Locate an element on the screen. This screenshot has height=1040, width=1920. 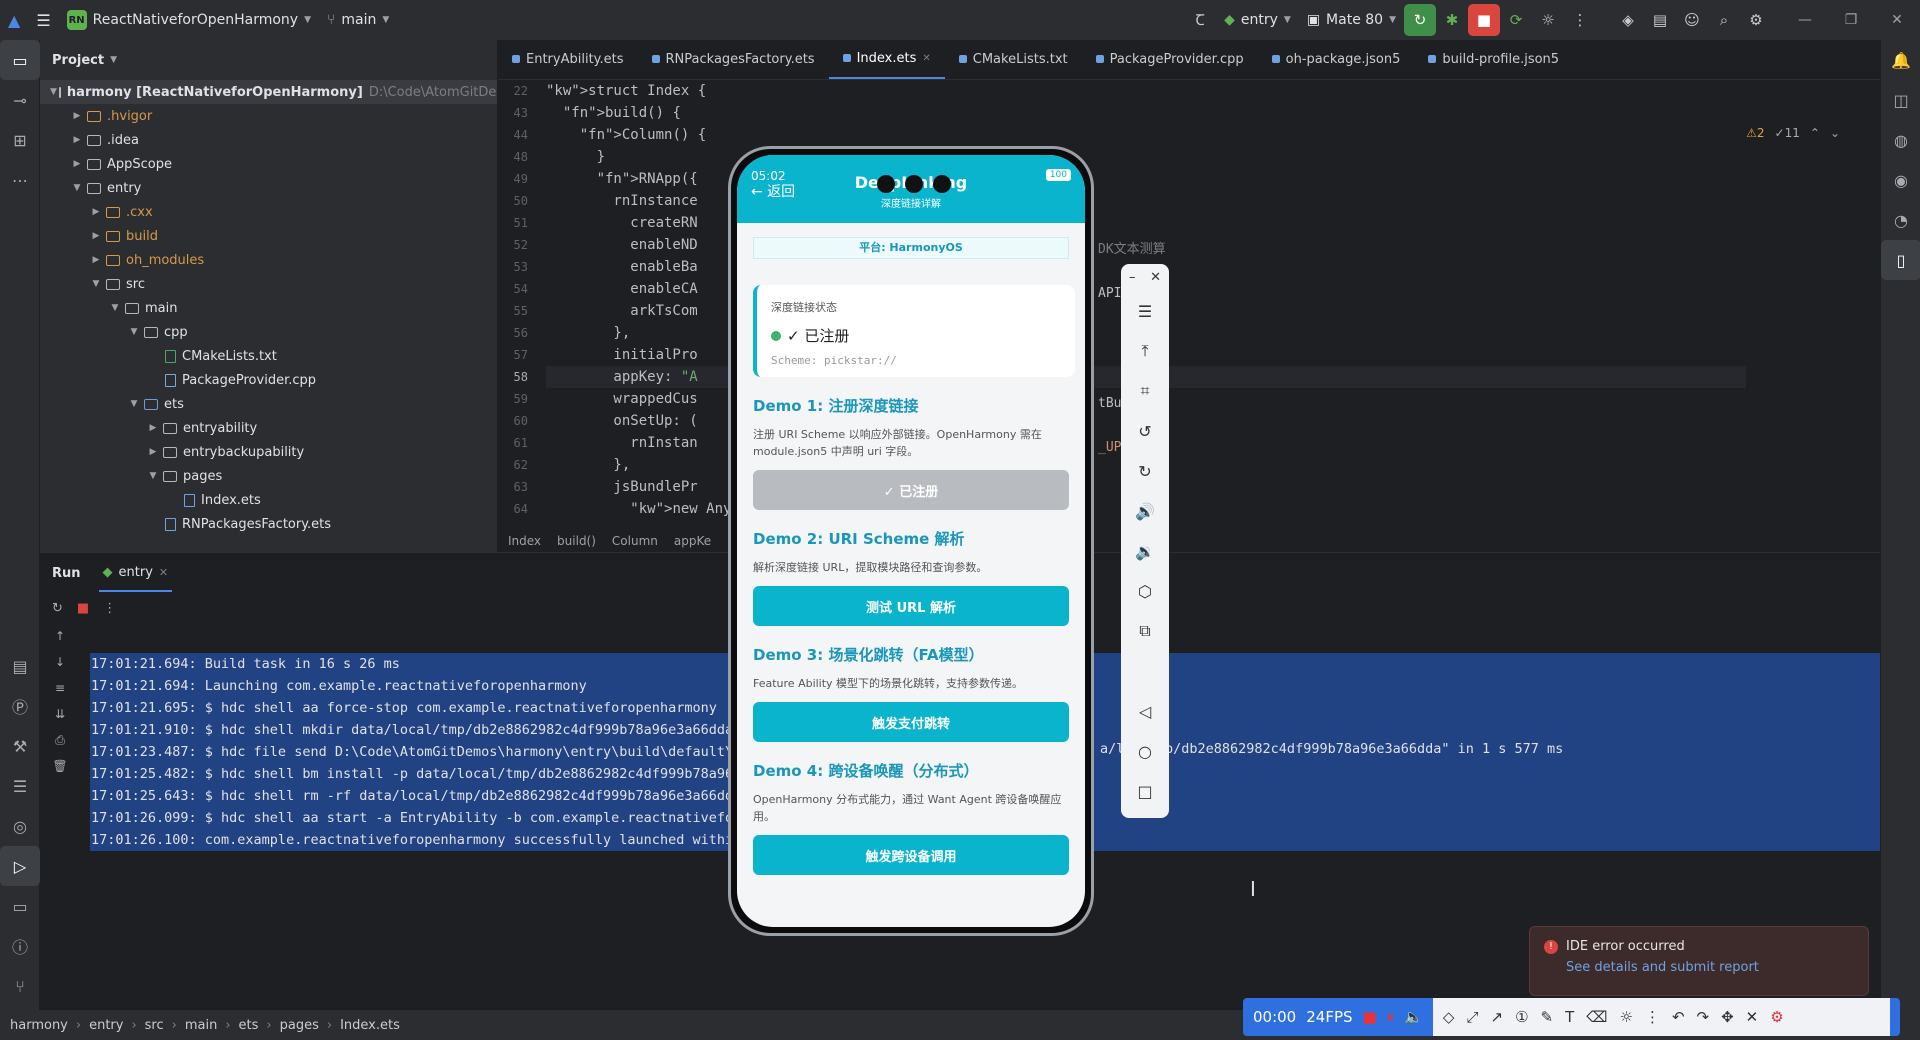
tree-item: ▼ cpp is located at coordinates (268, 332).